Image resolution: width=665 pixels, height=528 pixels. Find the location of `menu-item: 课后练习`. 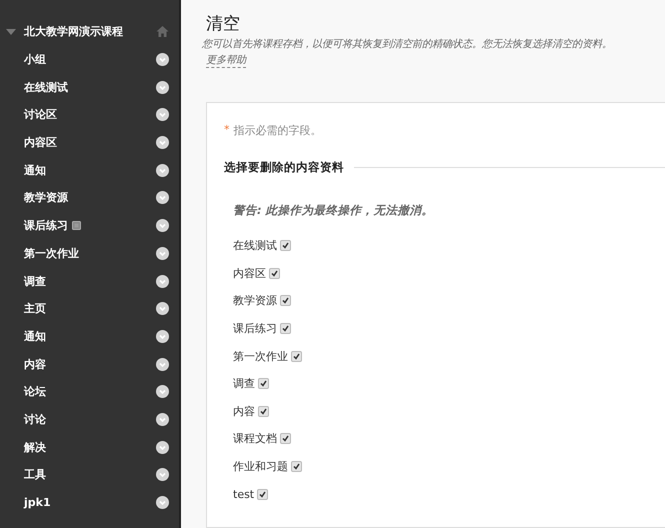

menu-item: 课后练习 is located at coordinates (46, 226).